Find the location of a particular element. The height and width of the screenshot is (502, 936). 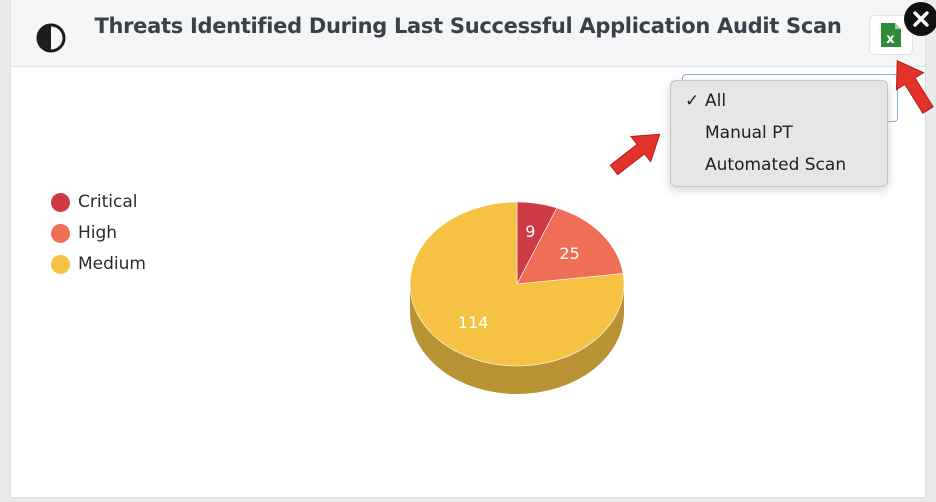

checkmark-icon: ✓ is located at coordinates (692, 101).